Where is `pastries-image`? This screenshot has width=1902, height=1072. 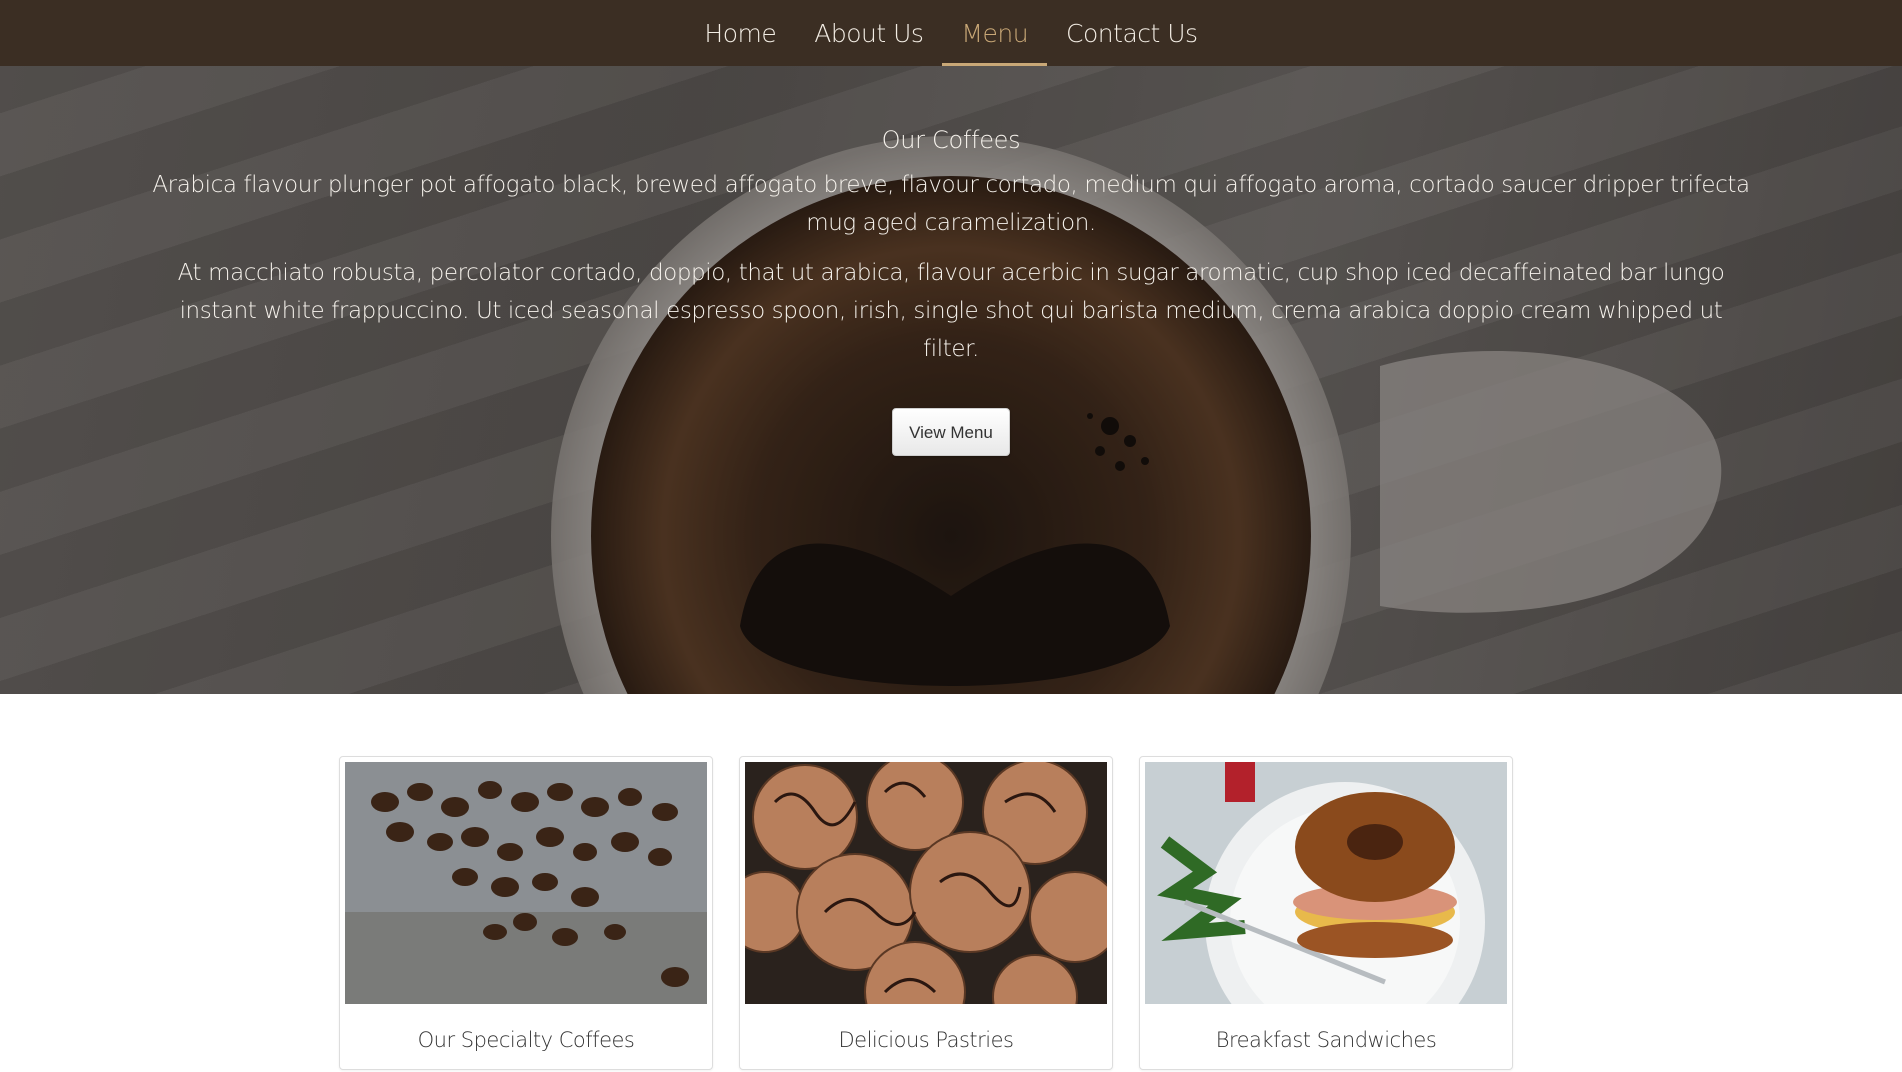
pastries-image is located at coordinates (926, 883).